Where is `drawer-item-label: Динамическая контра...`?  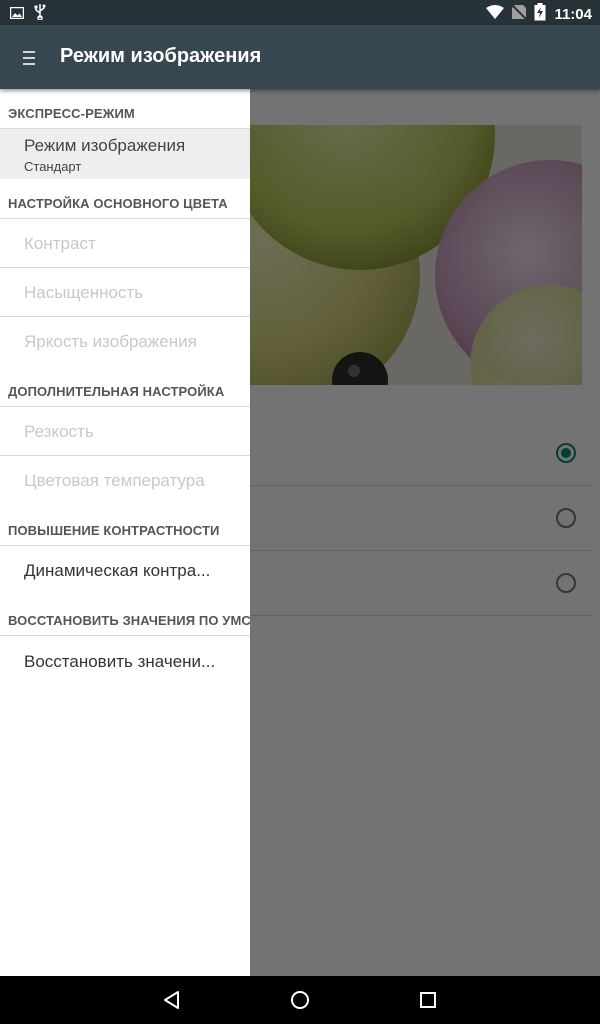 drawer-item-label: Динамическая контра... is located at coordinates (117, 570).